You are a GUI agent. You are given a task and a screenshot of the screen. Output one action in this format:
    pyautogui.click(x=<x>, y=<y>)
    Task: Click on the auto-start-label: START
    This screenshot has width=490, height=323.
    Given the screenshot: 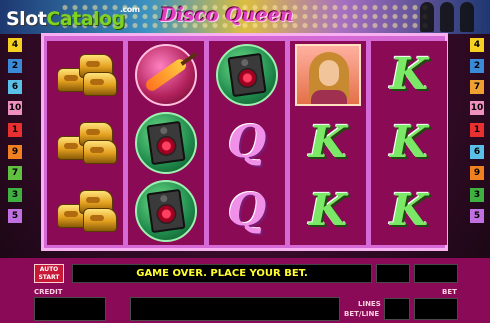 What is the action you would take?
    pyautogui.click(x=49, y=277)
    